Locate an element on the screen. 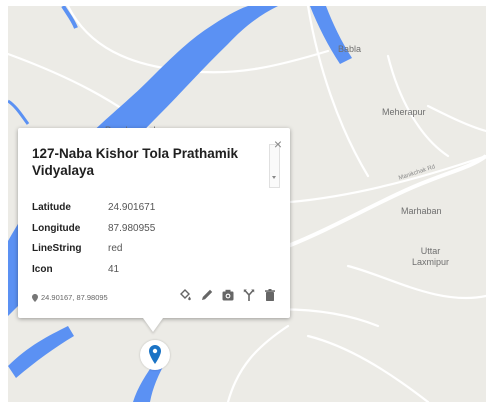 This screenshot has width=490, height=406. place-label-uttar-laxmipur: Uttar Laxmipur is located at coordinates (430, 257).